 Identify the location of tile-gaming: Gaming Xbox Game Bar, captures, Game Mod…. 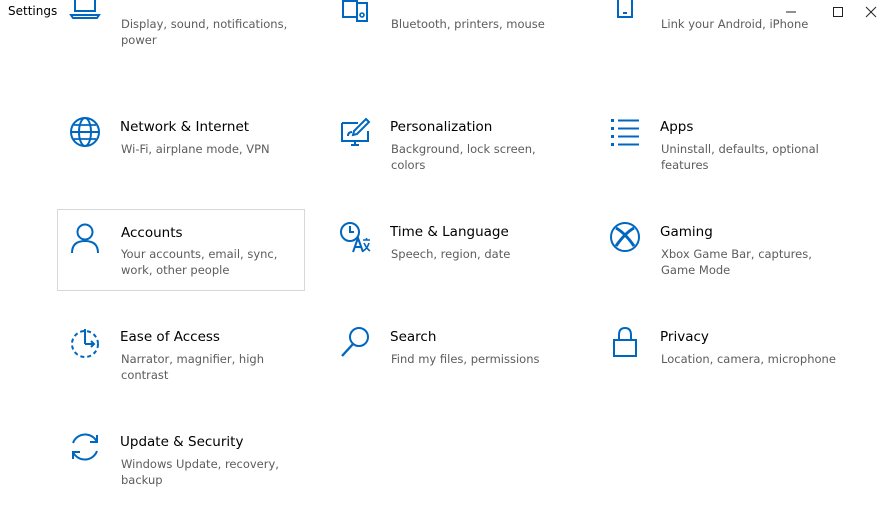
(721, 256).